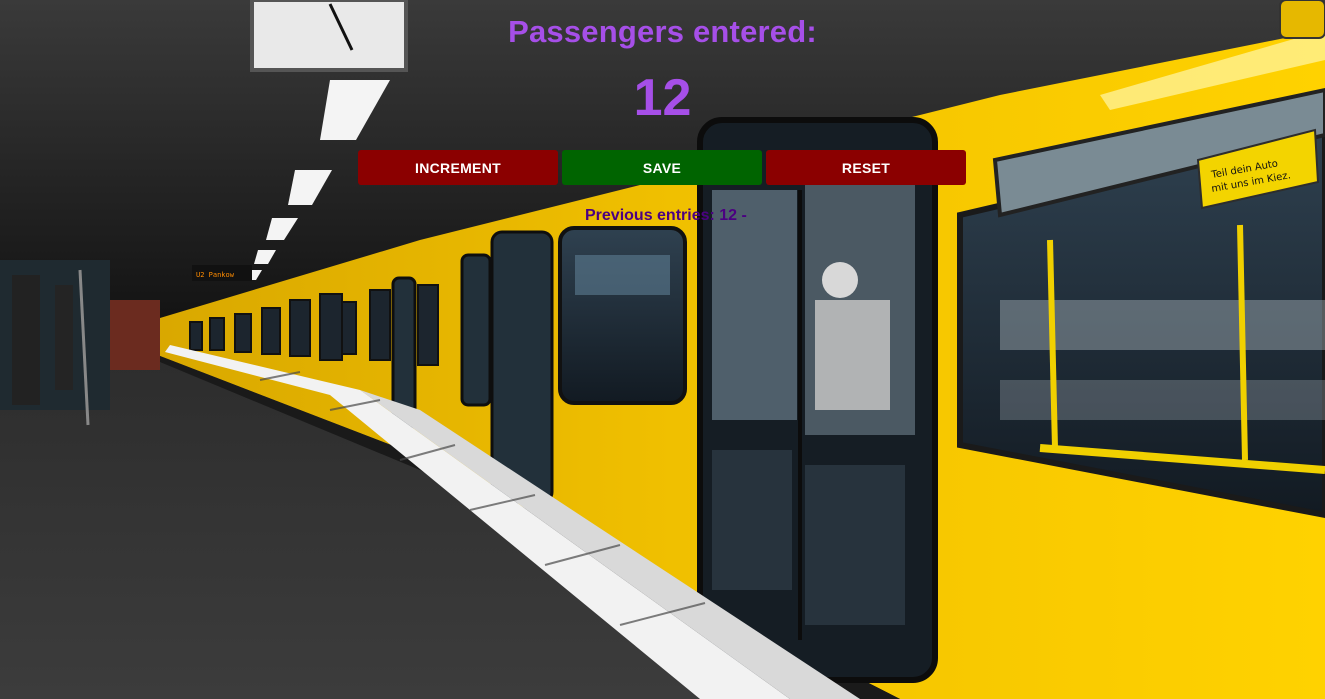  I want to click on increment-button: INCREMENT, so click(458, 167).